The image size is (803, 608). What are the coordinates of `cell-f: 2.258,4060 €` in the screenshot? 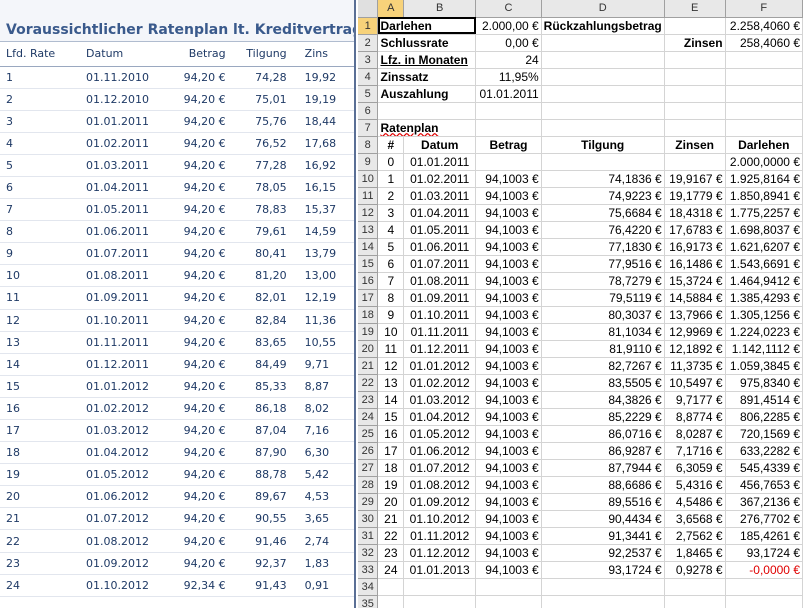 It's located at (764, 26).